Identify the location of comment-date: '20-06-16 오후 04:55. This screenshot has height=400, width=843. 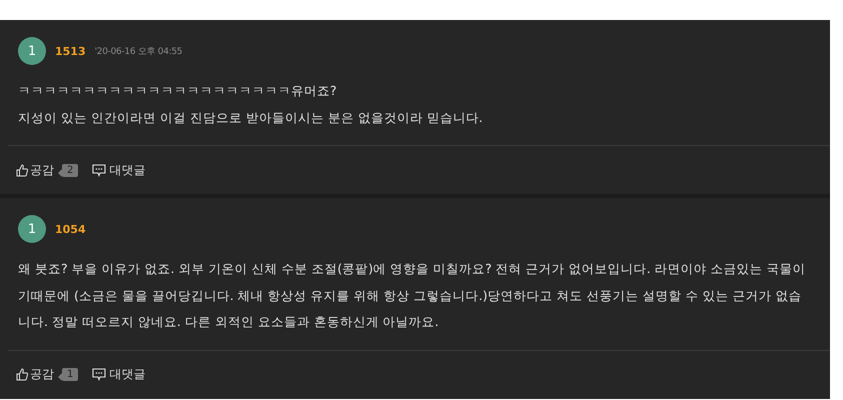
(138, 52).